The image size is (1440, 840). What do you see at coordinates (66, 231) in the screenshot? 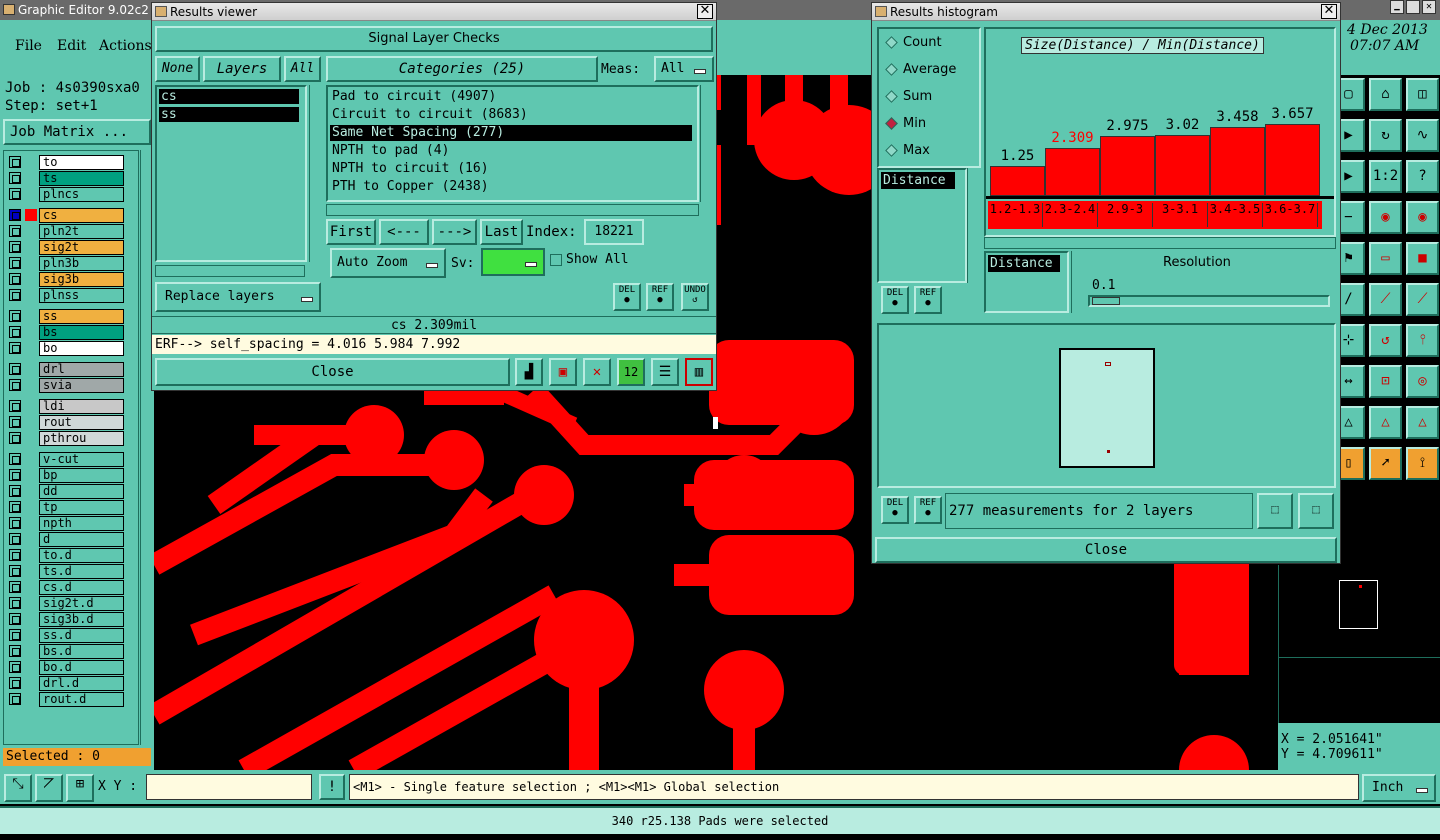
I see `layer-row: pln2t` at bounding box center [66, 231].